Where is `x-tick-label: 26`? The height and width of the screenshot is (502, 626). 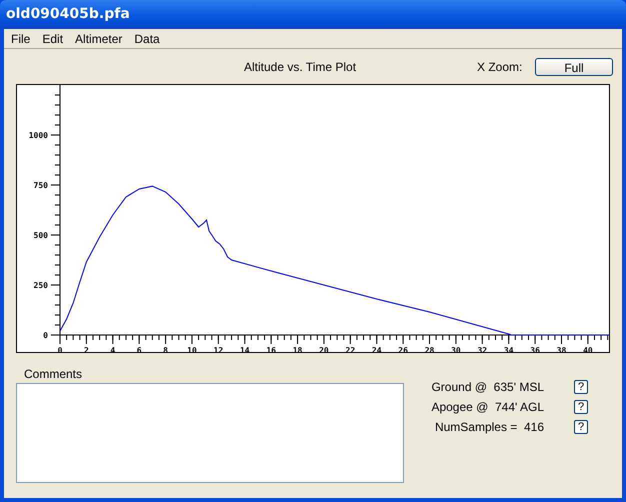
x-tick-label: 26 is located at coordinates (403, 349).